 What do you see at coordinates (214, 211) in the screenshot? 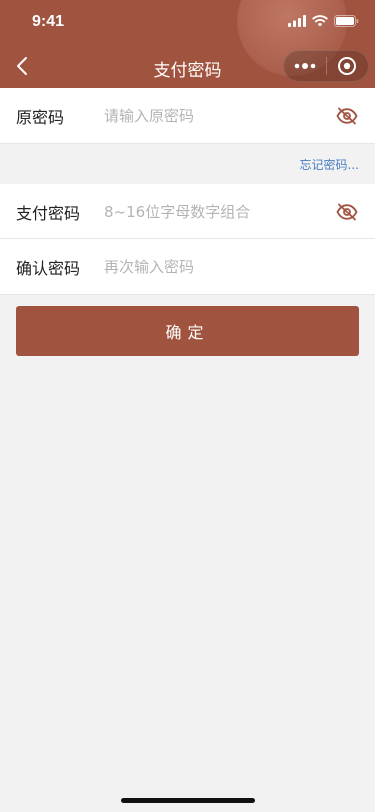
I see `pay-password-input` at bounding box center [214, 211].